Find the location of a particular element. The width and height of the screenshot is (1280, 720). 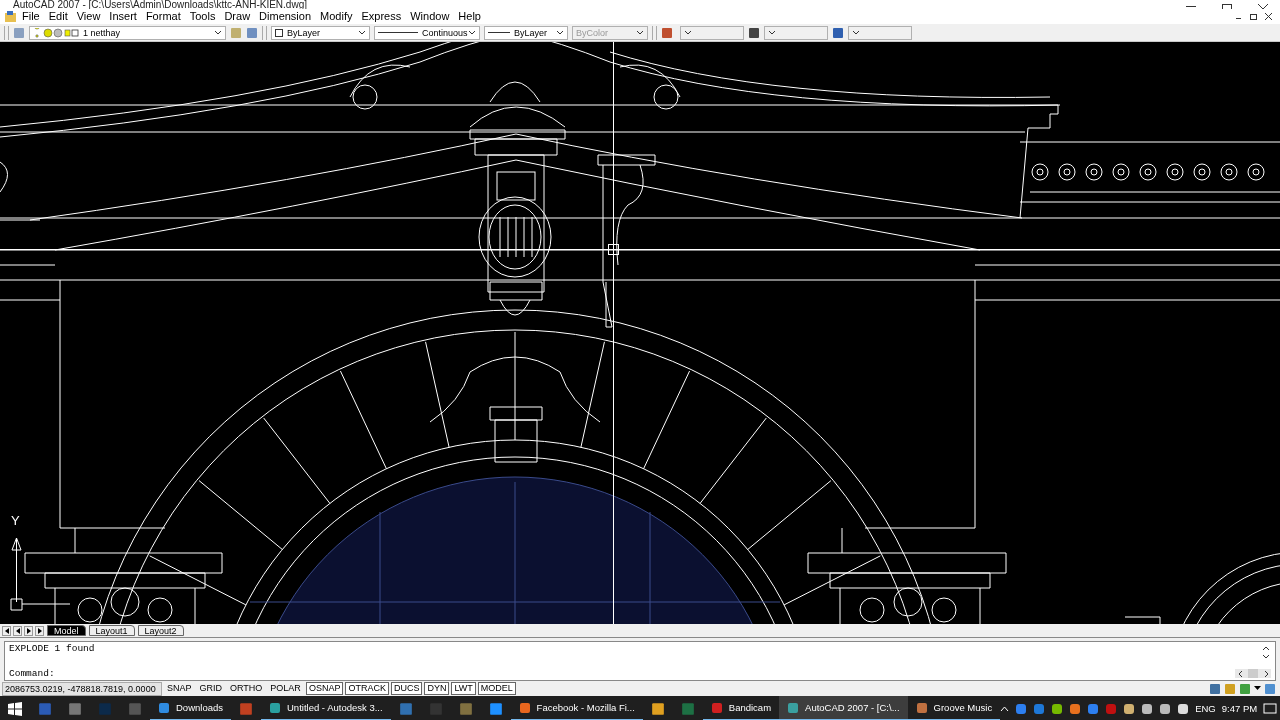

menu-item: Draw is located at coordinates (237, 16).